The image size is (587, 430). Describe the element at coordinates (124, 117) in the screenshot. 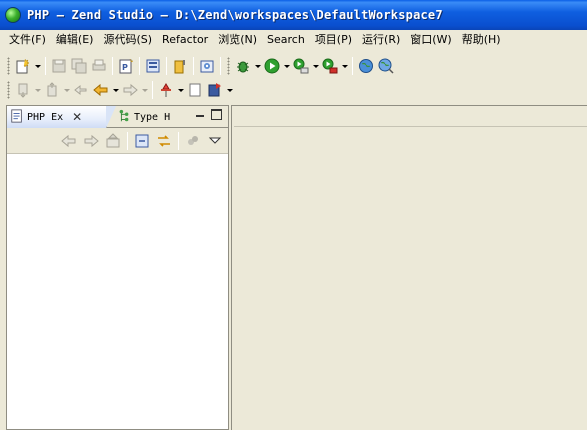

I see `type-hierarchy-icon` at that location.